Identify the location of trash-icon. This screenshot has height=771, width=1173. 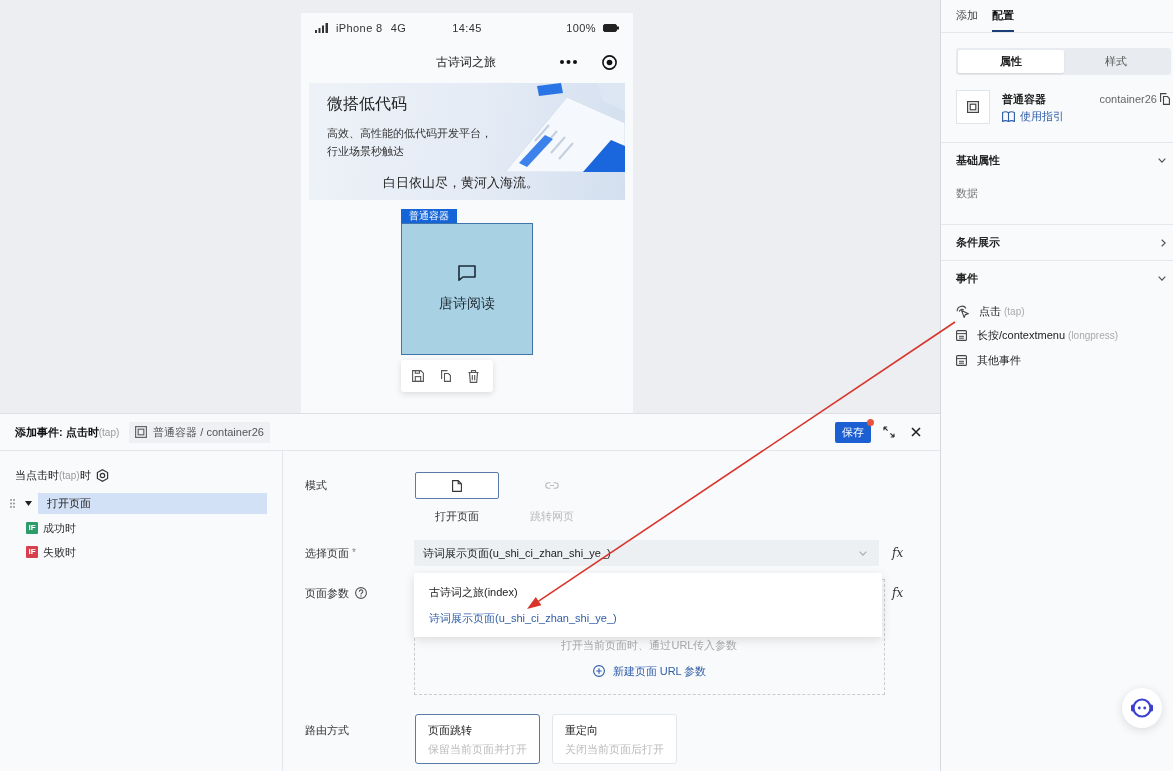
(473, 376).